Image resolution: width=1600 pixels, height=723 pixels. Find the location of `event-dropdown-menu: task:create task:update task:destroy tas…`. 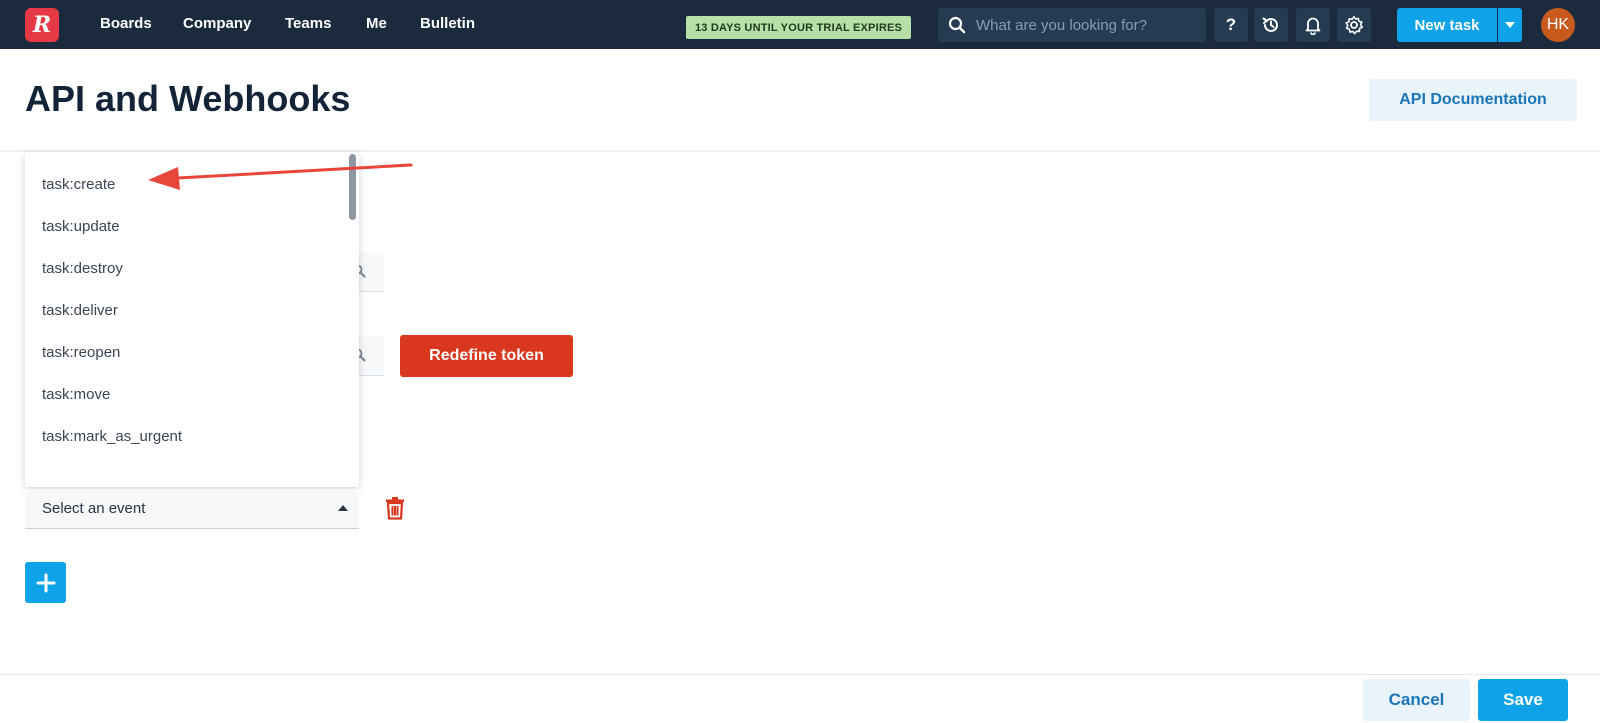

event-dropdown-menu: task:create task:update task:destroy tas… is located at coordinates (192, 319).